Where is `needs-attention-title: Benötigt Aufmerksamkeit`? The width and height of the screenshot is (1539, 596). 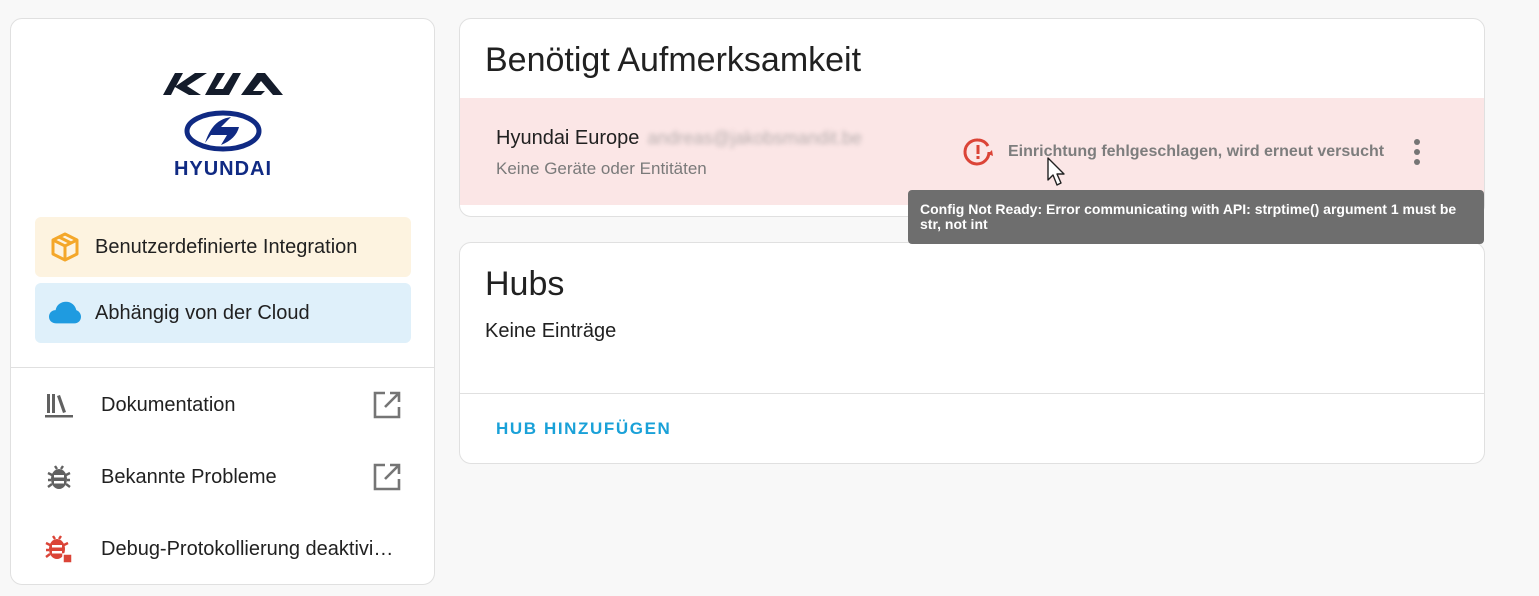
needs-attention-title: Benötigt Aufmerksamkeit is located at coordinates (673, 60).